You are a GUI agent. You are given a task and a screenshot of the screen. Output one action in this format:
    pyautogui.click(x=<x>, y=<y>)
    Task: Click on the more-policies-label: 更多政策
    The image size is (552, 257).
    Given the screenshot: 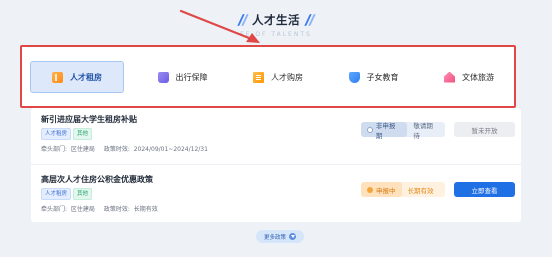 What is the action you would take?
    pyautogui.click(x=275, y=237)
    